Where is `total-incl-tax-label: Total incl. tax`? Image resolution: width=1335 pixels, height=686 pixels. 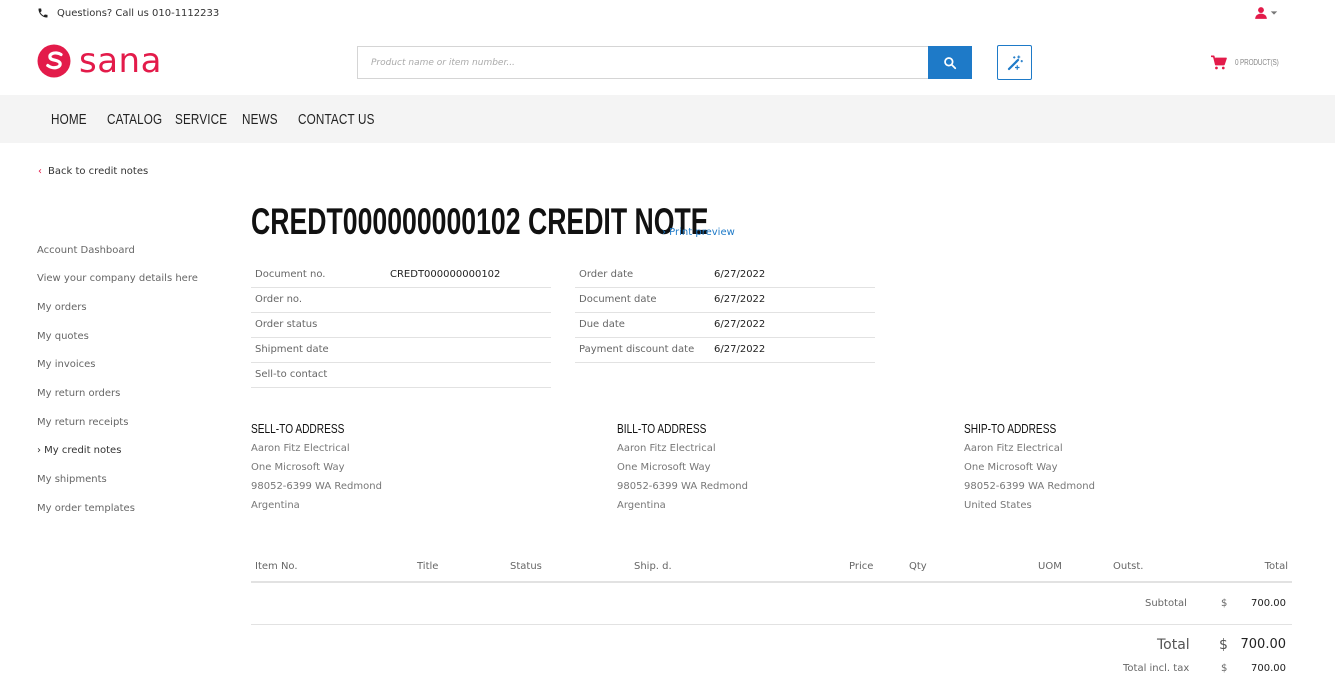
total-incl-tax-label: Total incl. tax is located at coordinates (1156, 668).